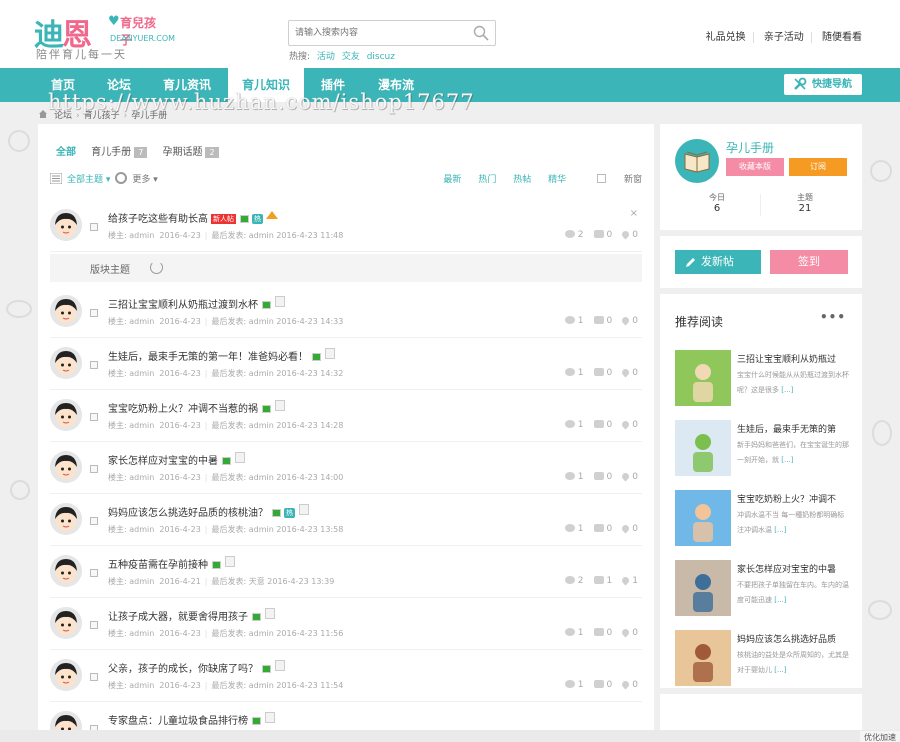 The height and width of the screenshot is (742, 900). I want to click on thread-title-text: 宝宝吃奶粉上火？冲调不当惹的祸, so click(183, 409).